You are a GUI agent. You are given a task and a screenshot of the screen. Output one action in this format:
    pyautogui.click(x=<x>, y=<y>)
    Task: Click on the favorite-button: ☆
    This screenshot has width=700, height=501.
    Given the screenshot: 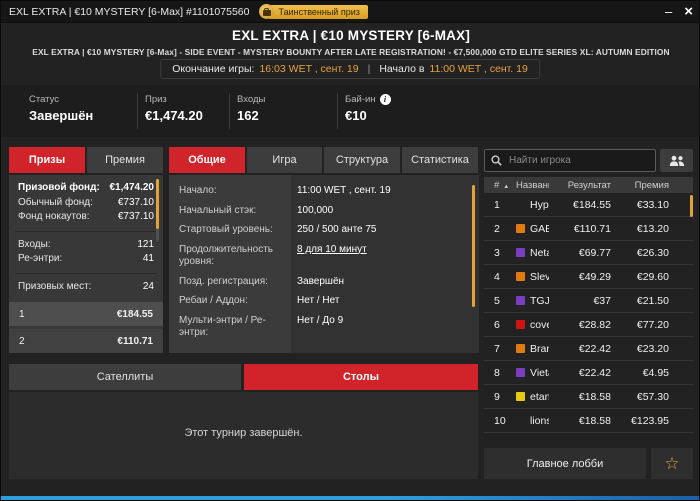 What is the action you would take?
    pyautogui.click(x=672, y=463)
    